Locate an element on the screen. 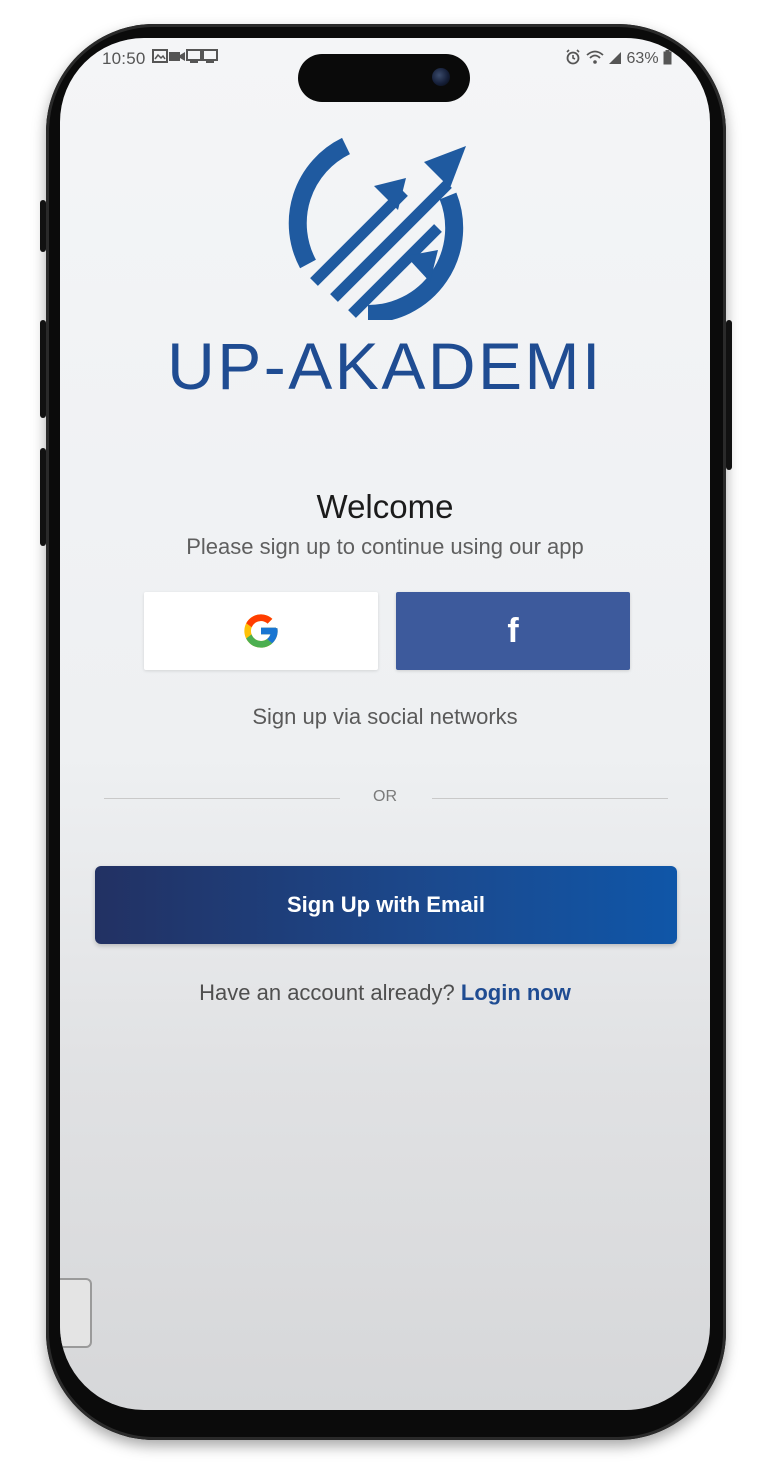 This screenshot has width=768, height=1466. login-now-link: Login now is located at coordinates (516, 992).